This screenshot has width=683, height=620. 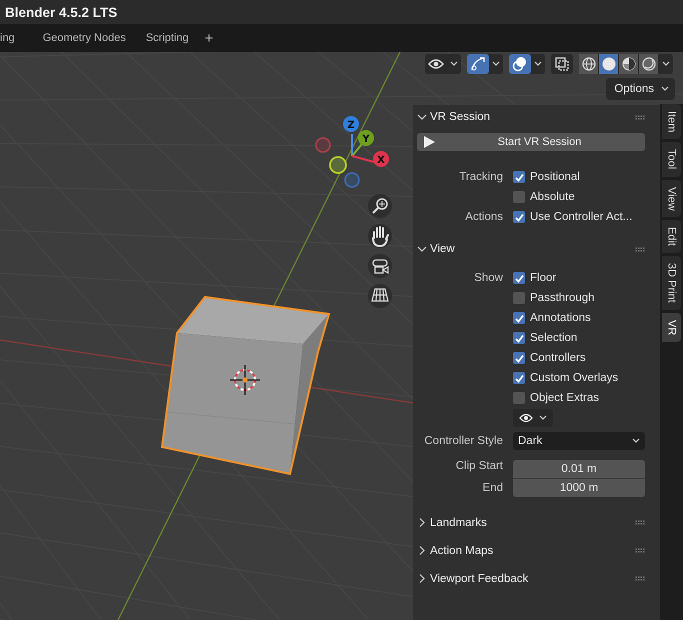 I want to click on perspective-grid-icon, so click(x=380, y=296).